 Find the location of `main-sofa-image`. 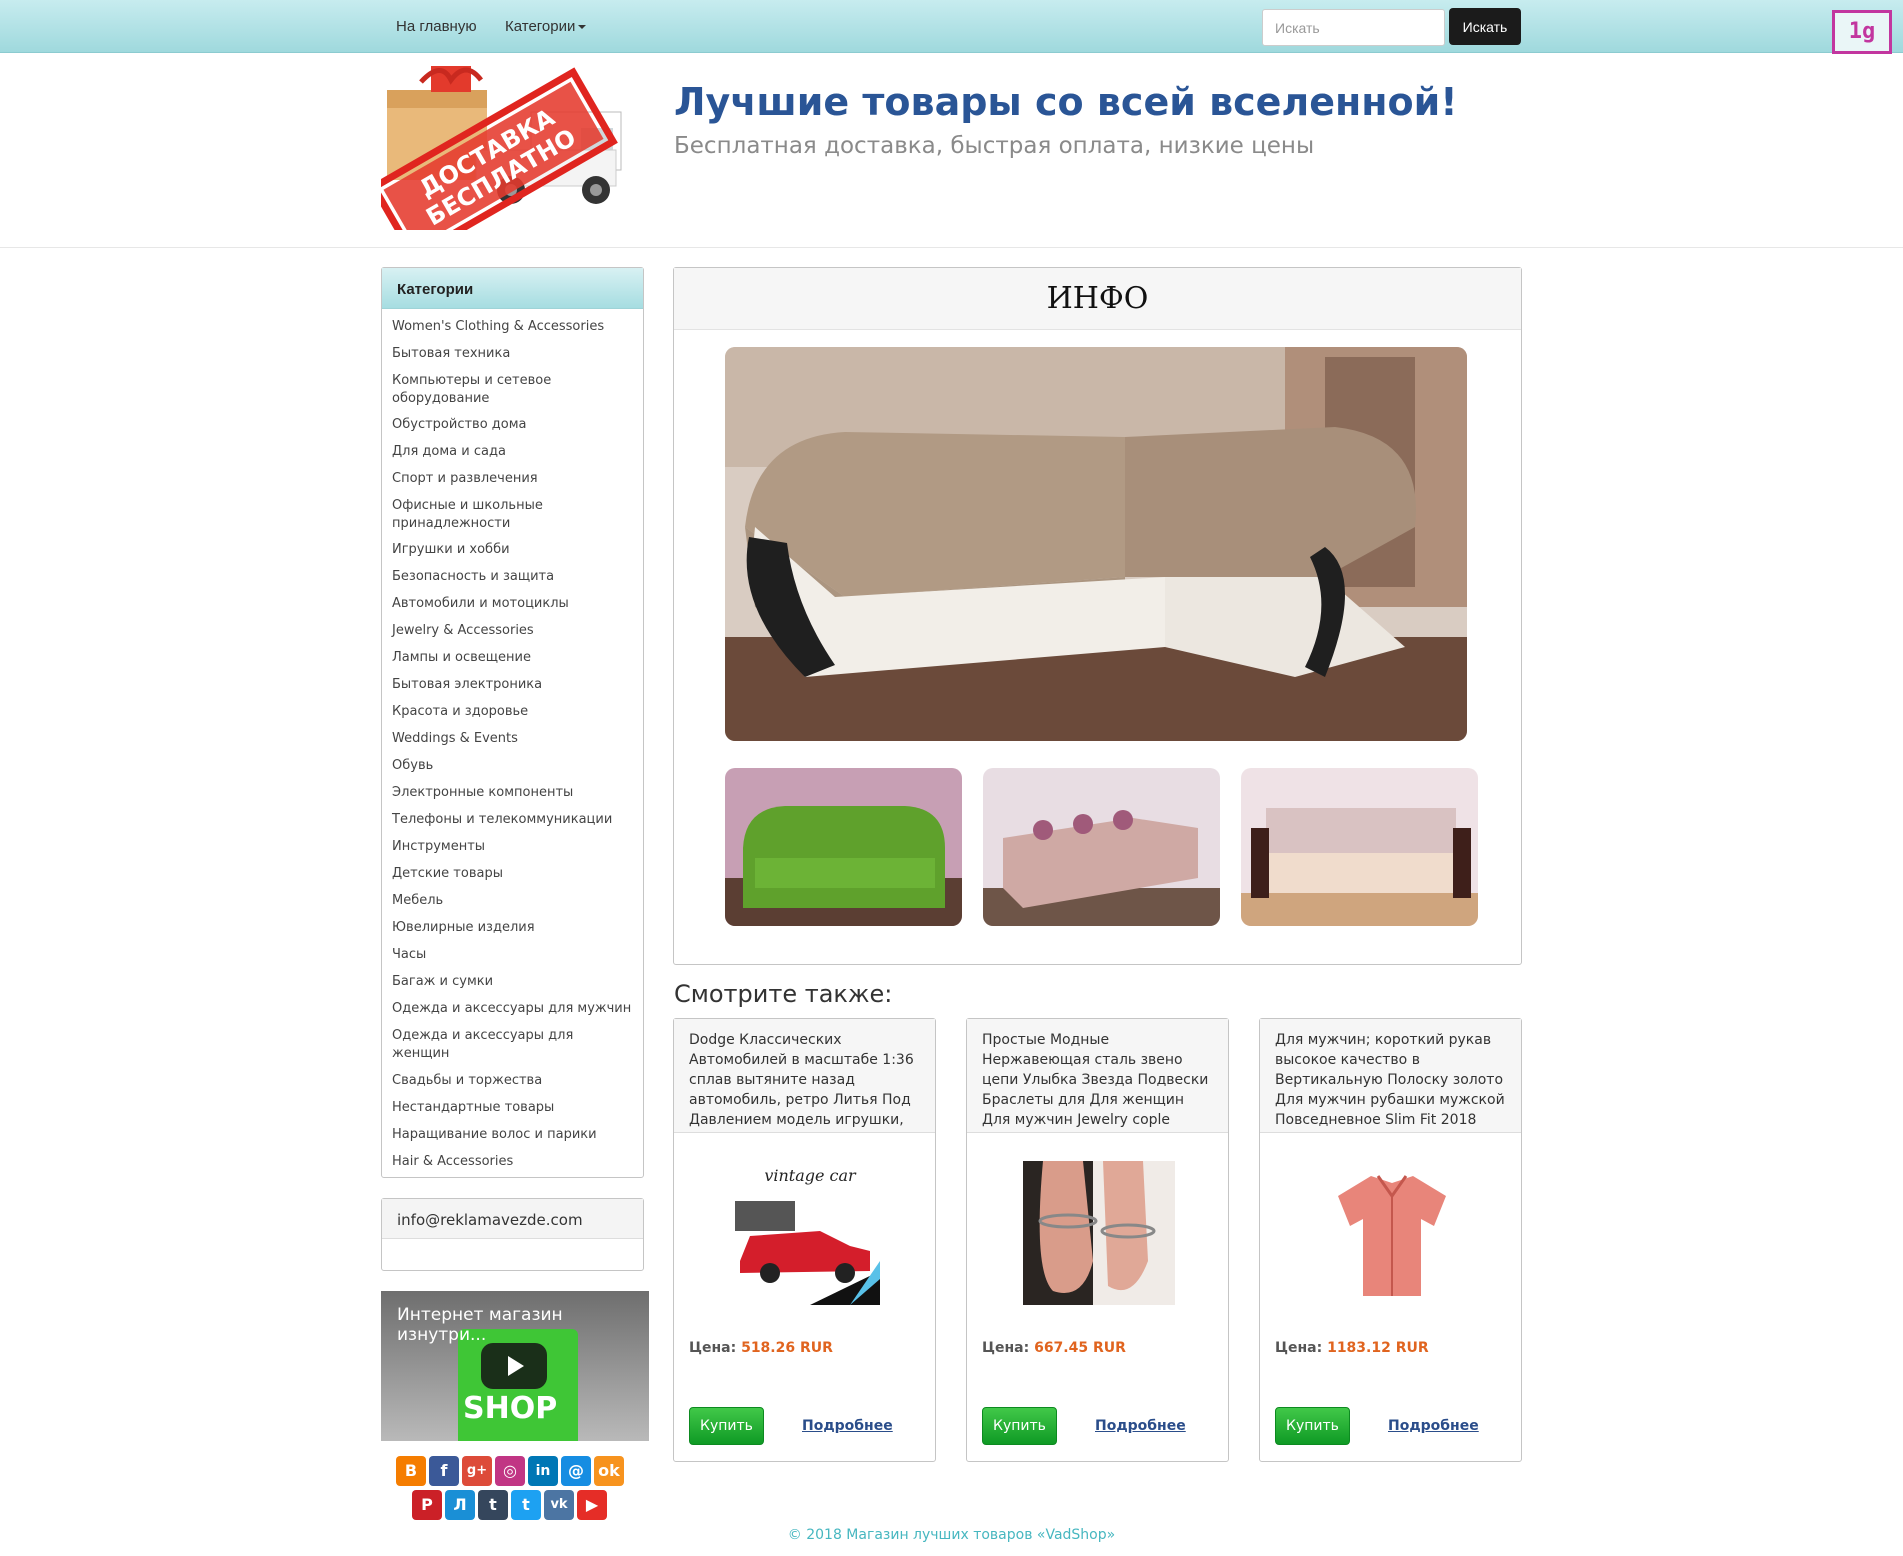

main-sofa-image is located at coordinates (1096, 544).